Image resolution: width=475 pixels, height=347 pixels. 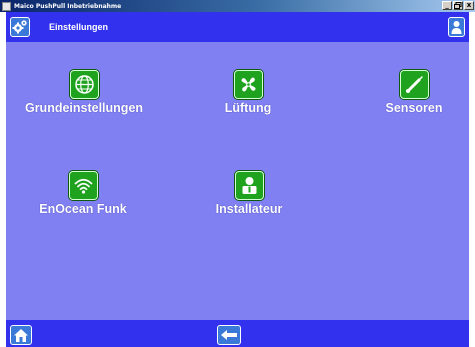 What do you see at coordinates (248, 84) in the screenshot?
I see `fan-icon` at bounding box center [248, 84].